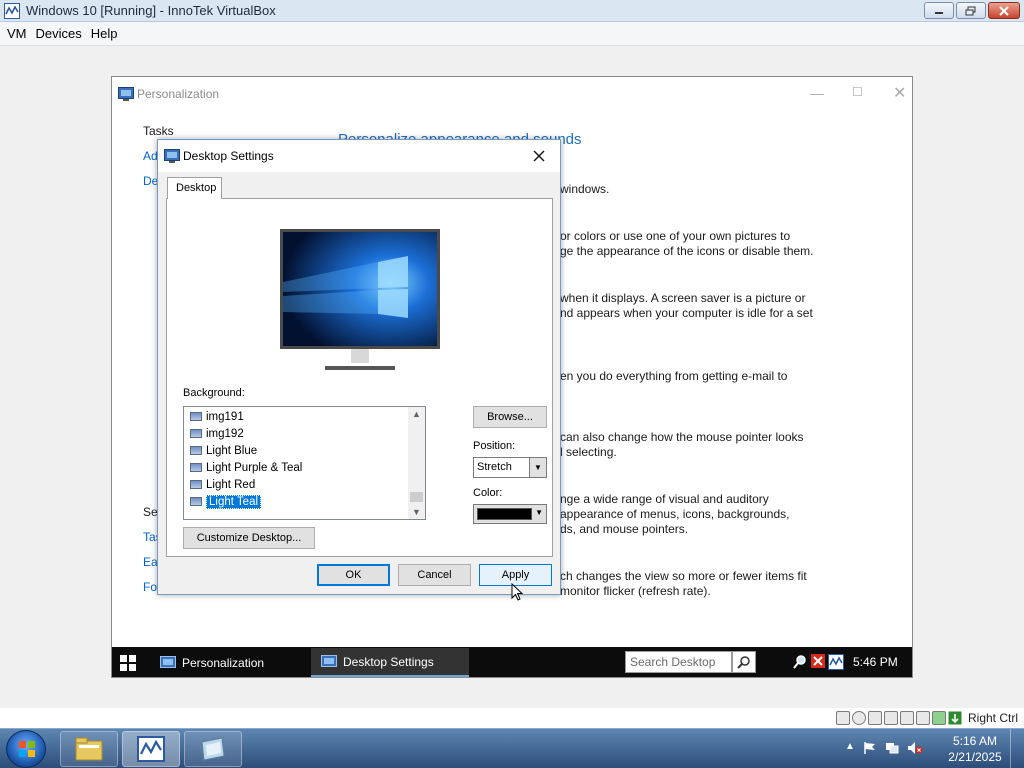 The image size is (1024, 768). Describe the element at coordinates (857, 92) in the screenshot. I see `guest-maximize-button: ☐` at that location.